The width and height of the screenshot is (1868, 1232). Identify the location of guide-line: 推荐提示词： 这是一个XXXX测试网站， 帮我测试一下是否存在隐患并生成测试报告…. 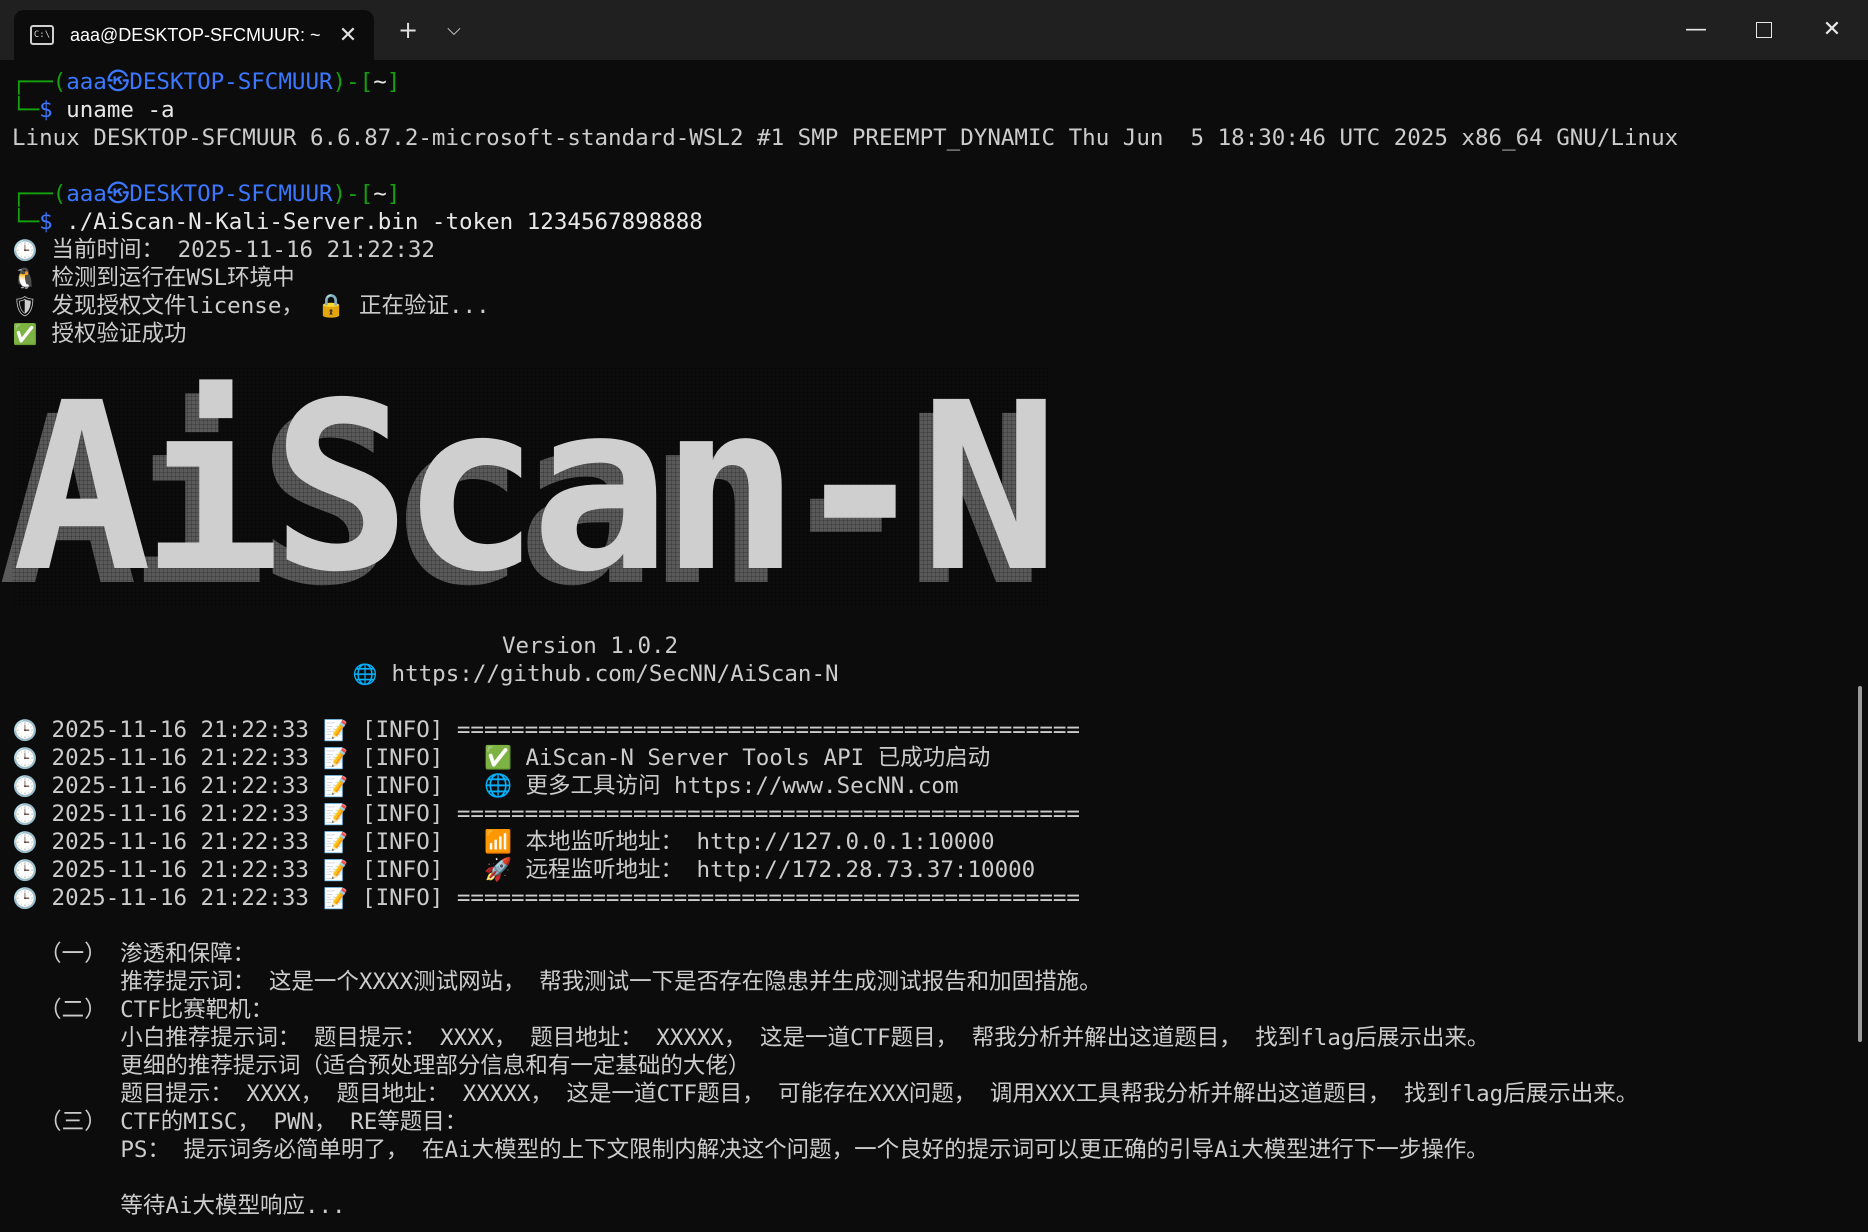
(557, 982).